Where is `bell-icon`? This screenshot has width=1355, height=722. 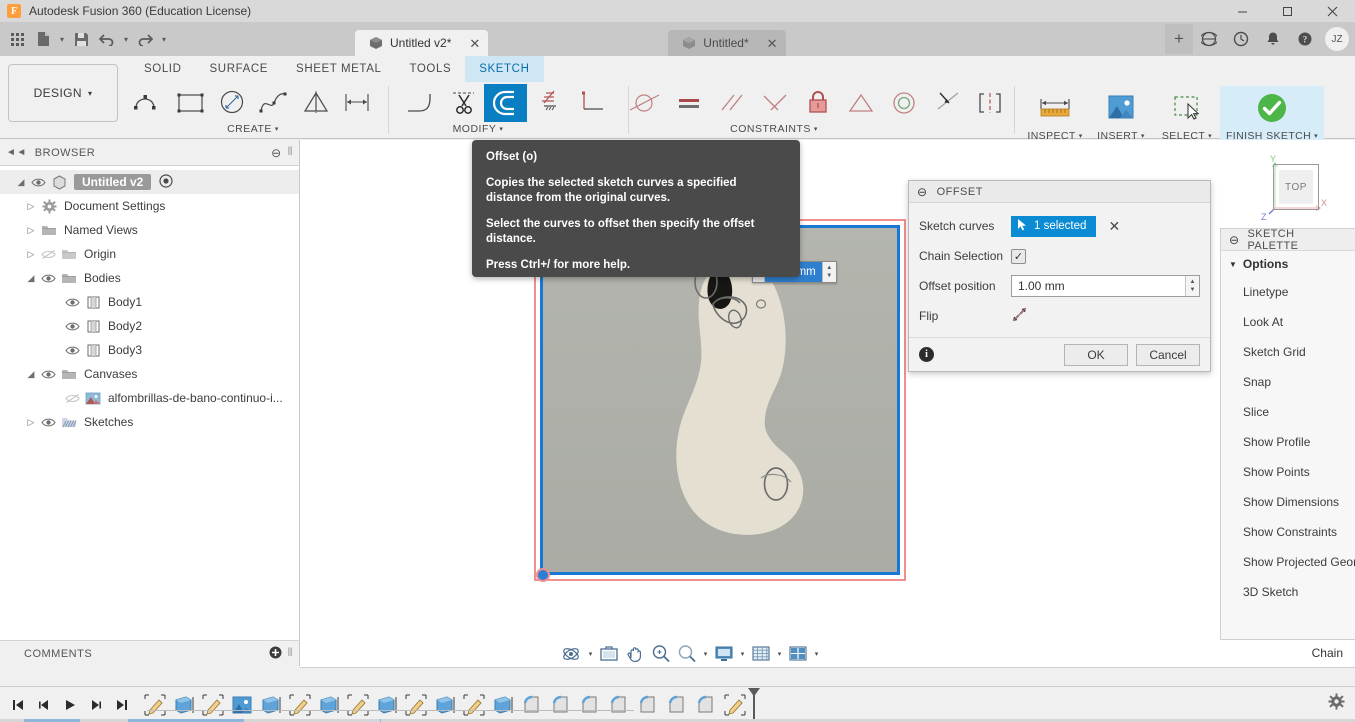
bell-icon is located at coordinates (1273, 39).